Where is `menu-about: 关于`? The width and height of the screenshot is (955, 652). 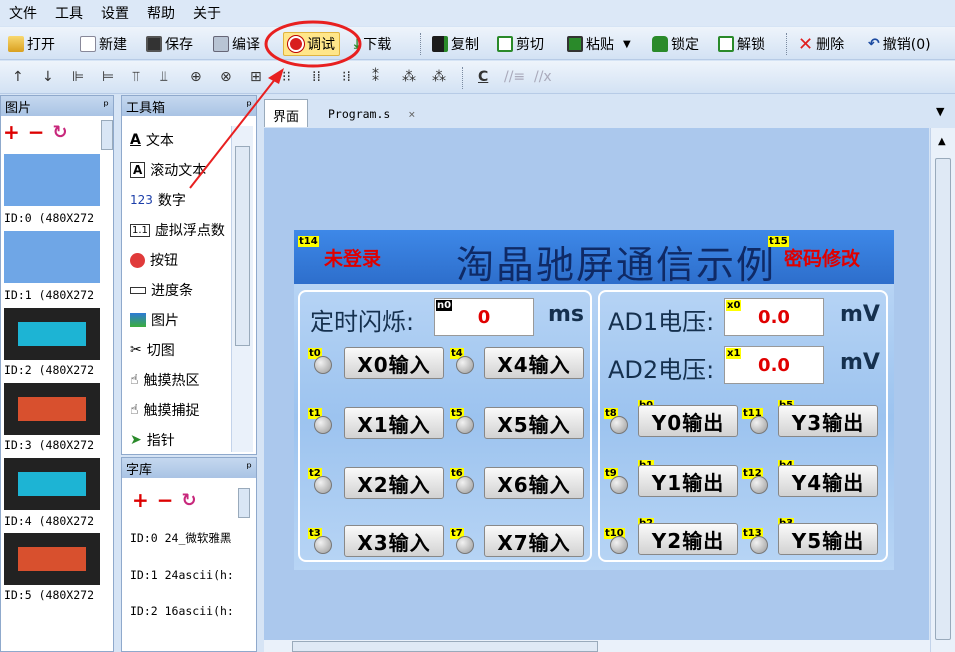
menu-about: 关于 is located at coordinates (207, 13).